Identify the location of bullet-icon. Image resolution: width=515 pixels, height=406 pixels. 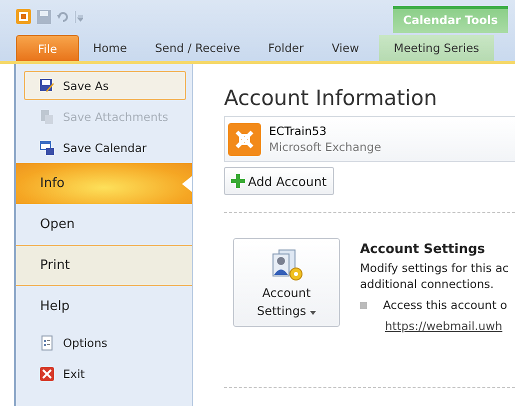
(363, 305).